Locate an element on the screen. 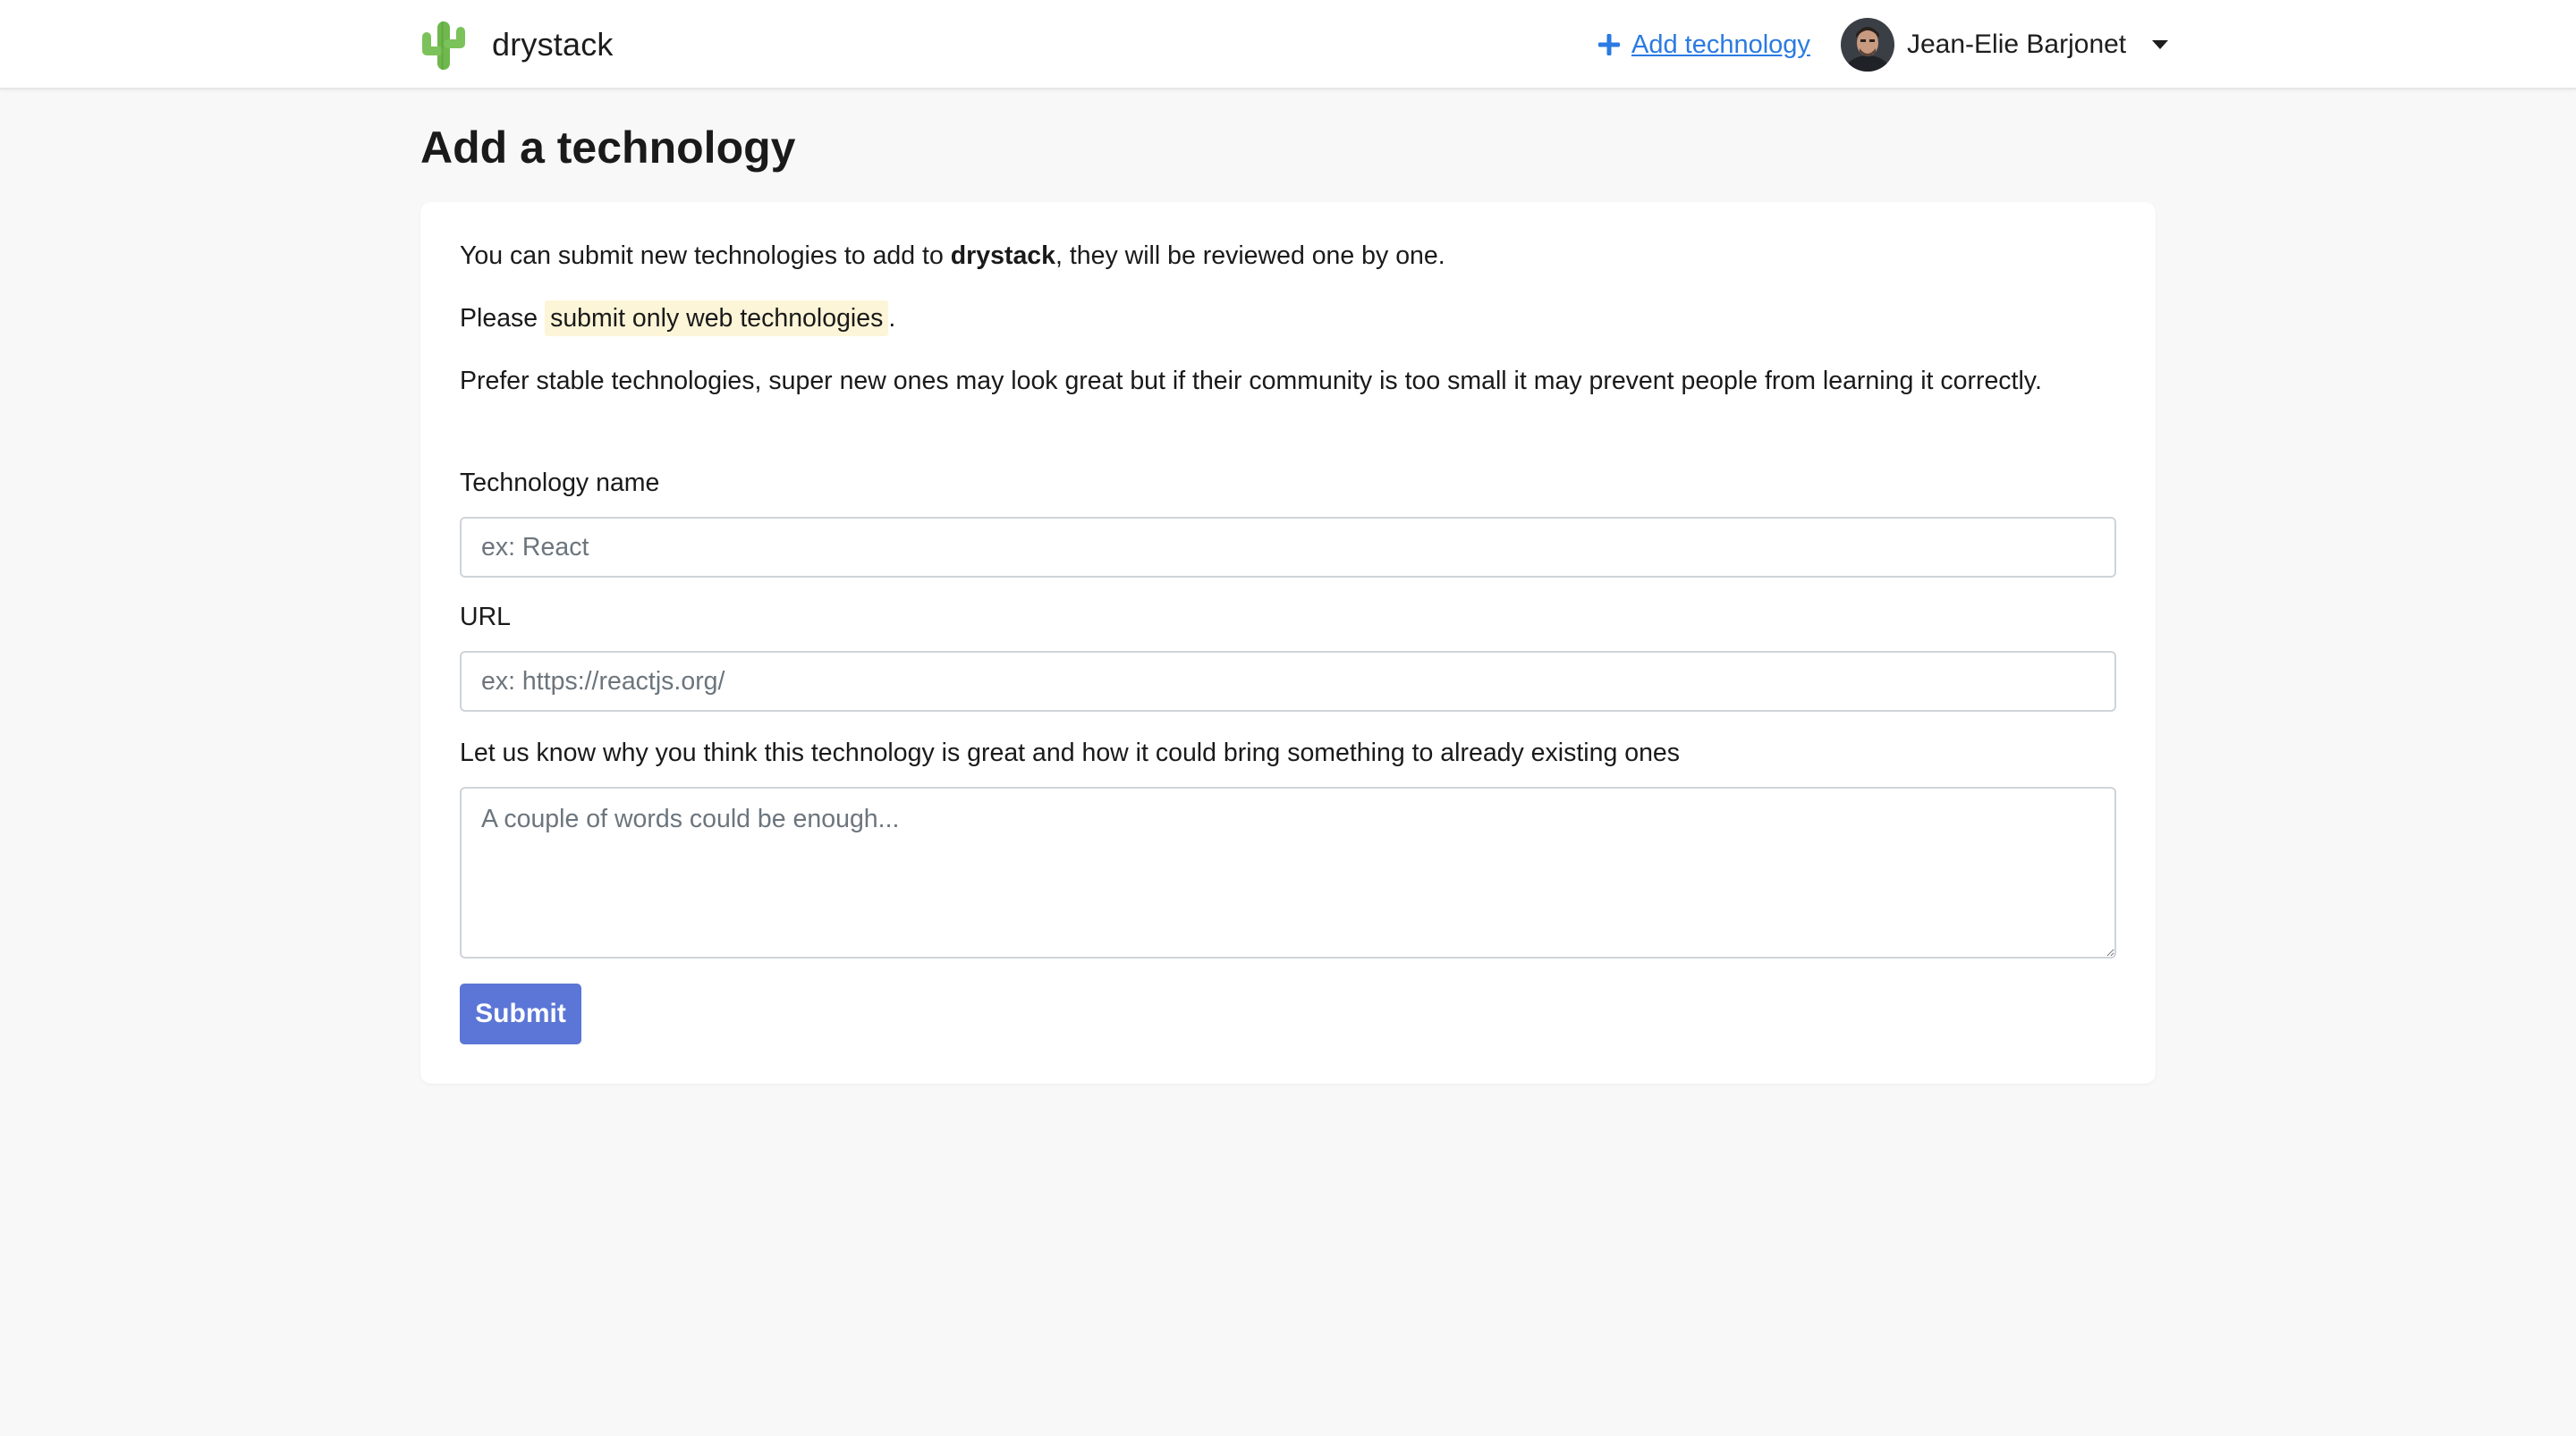 Image resolution: width=2576 pixels, height=1436 pixels. add-technology-label: Add technology is located at coordinates (1720, 45).